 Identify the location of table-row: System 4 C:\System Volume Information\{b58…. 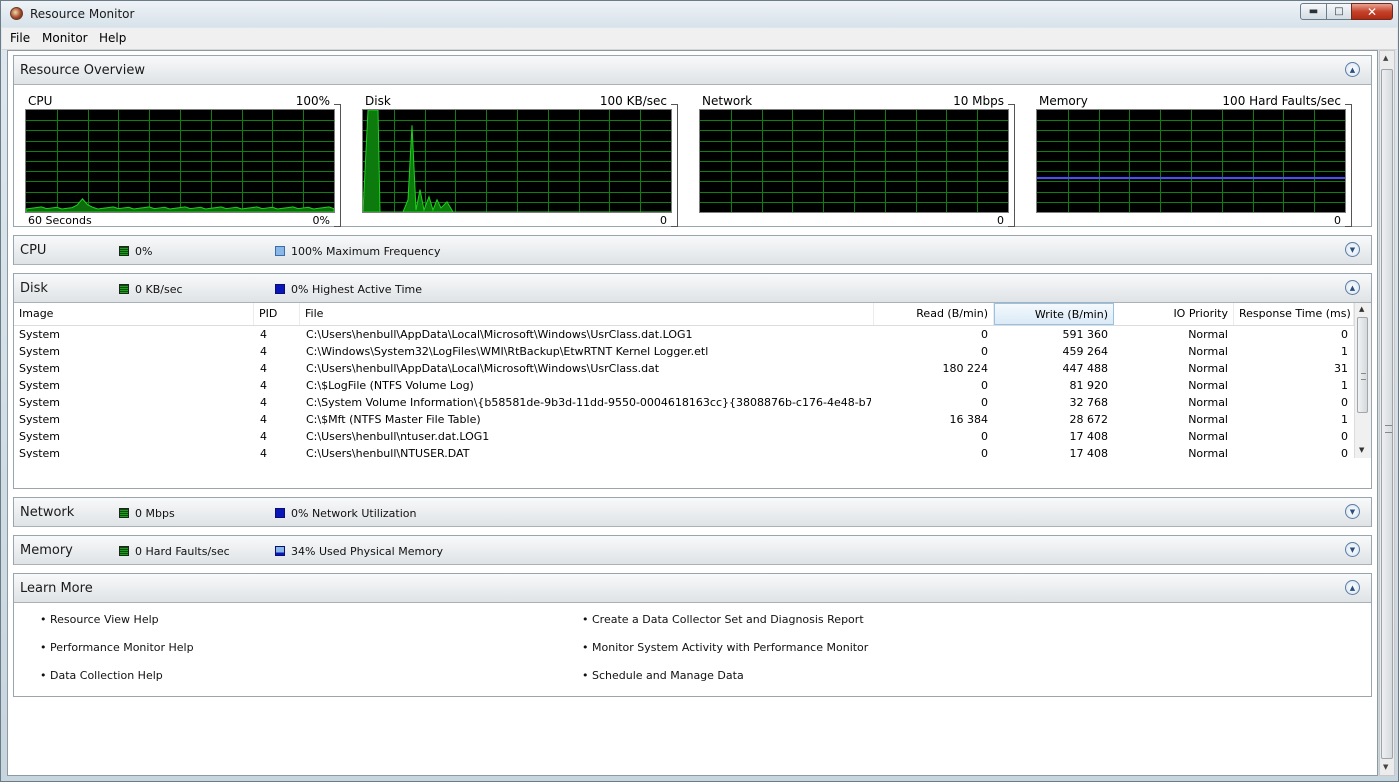
(684, 402).